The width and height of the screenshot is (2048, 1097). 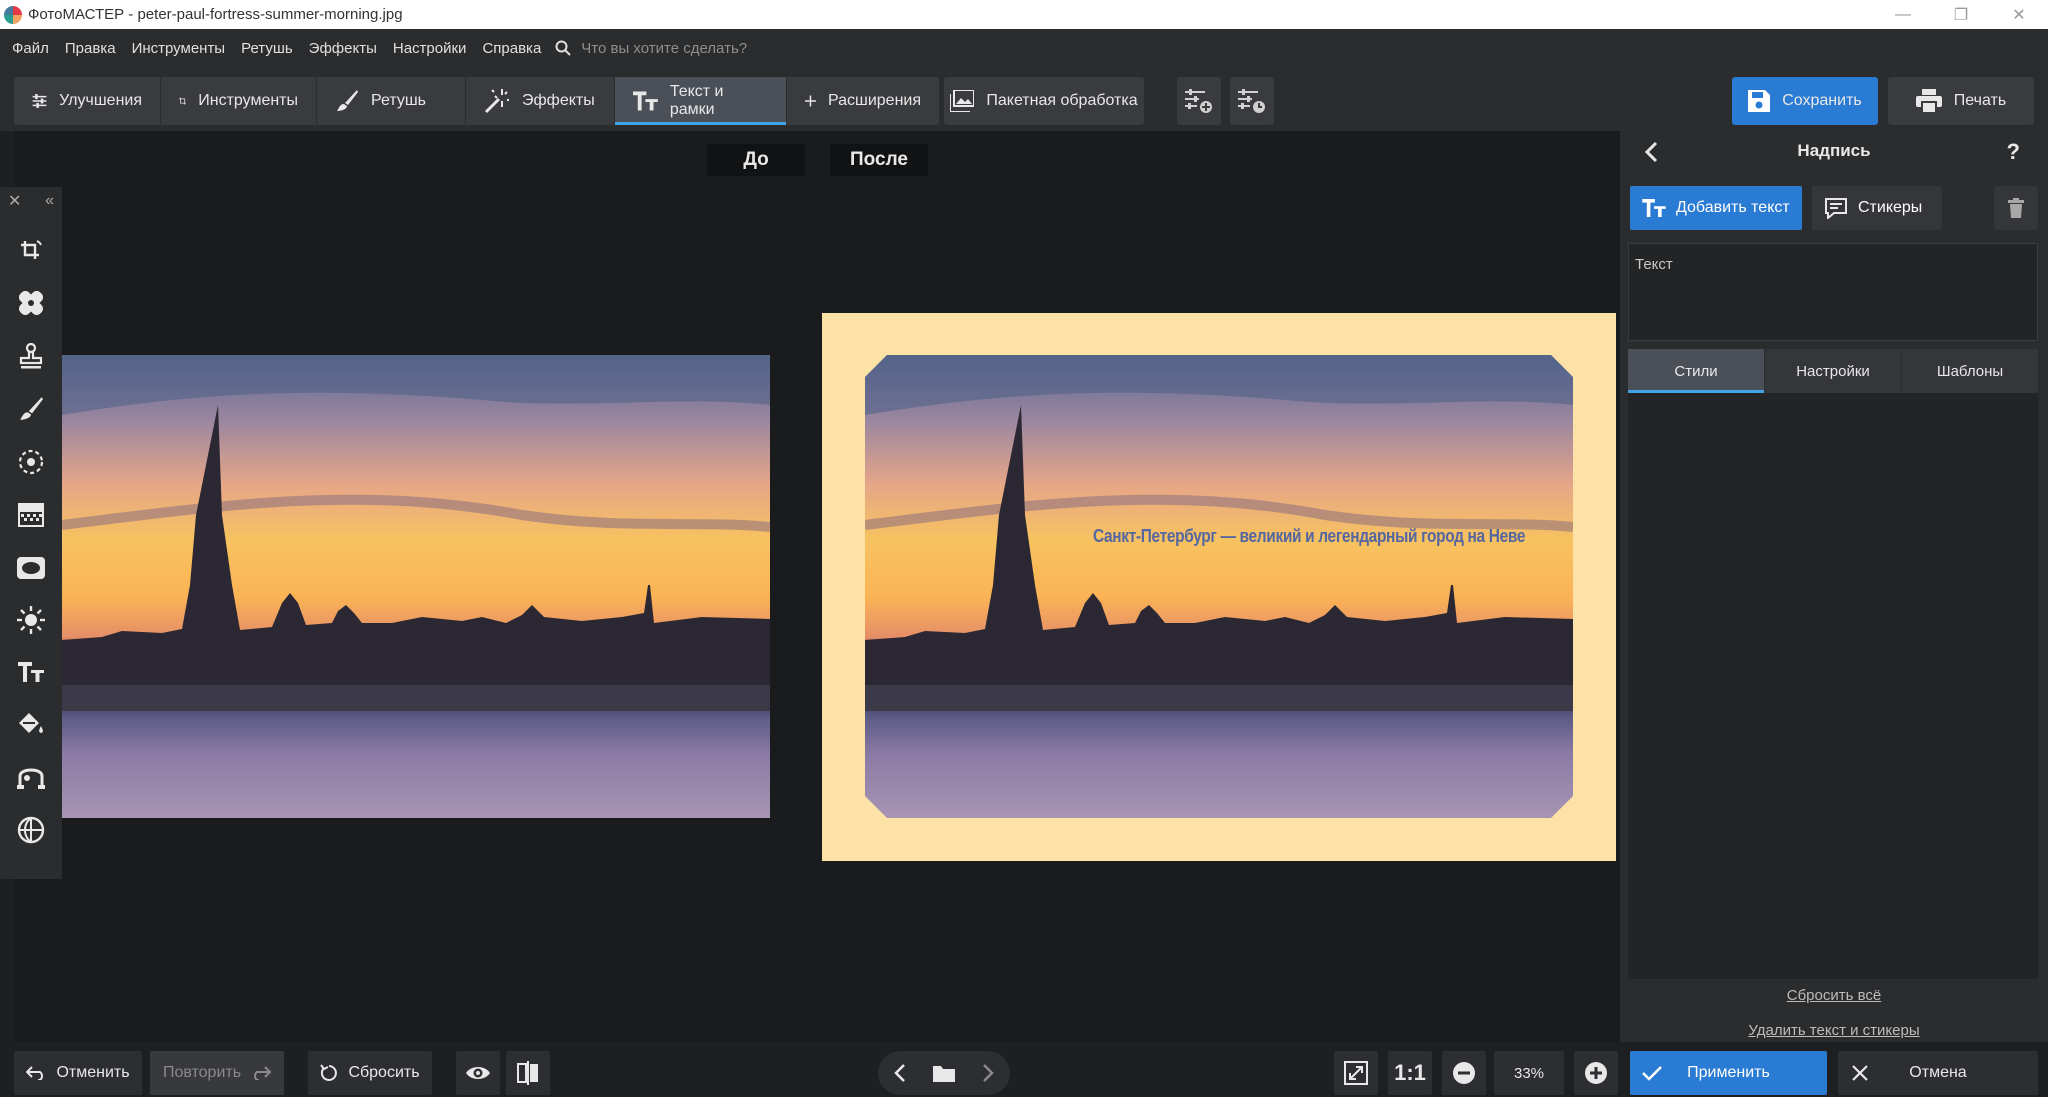 I want to click on styles-list, so click(x=1833, y=686).